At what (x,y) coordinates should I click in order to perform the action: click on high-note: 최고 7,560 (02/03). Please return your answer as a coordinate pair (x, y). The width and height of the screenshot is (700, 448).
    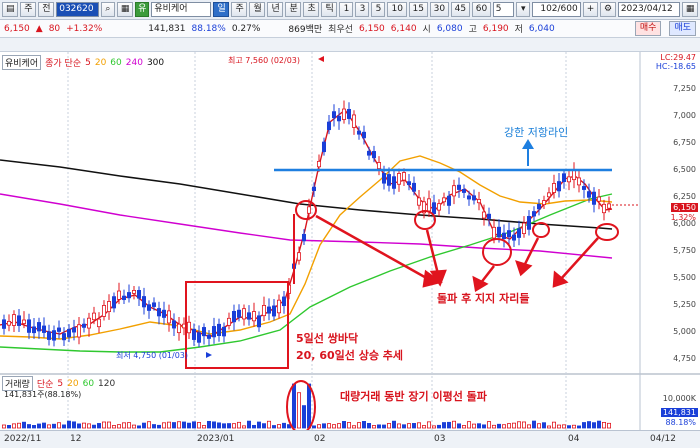
    Looking at the image, I should click on (264, 60).